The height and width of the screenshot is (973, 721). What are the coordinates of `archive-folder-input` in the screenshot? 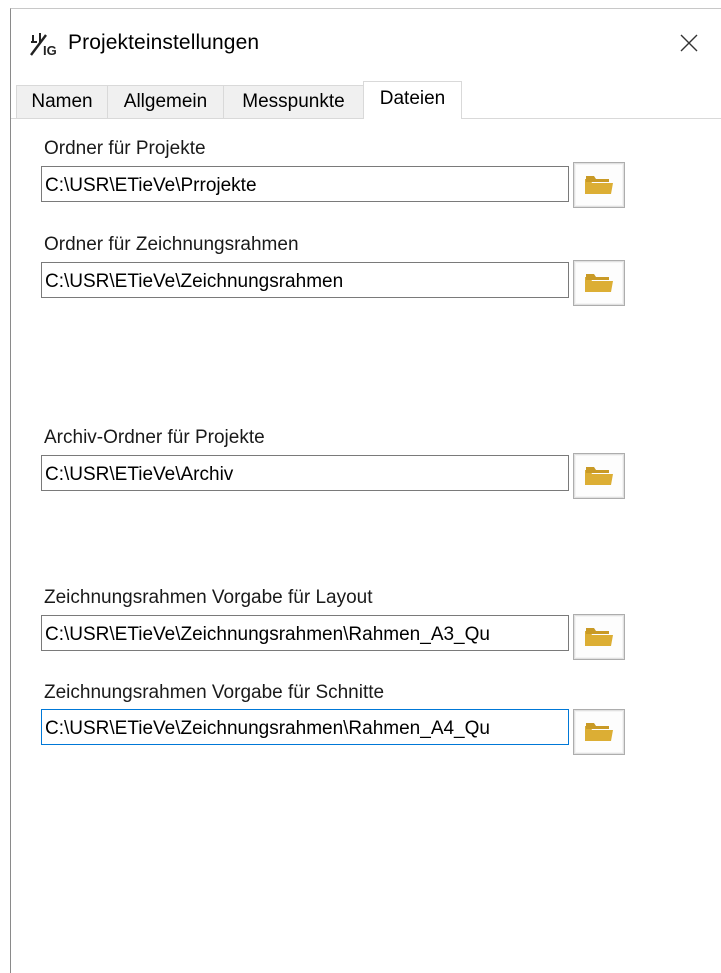 It's located at (305, 473).